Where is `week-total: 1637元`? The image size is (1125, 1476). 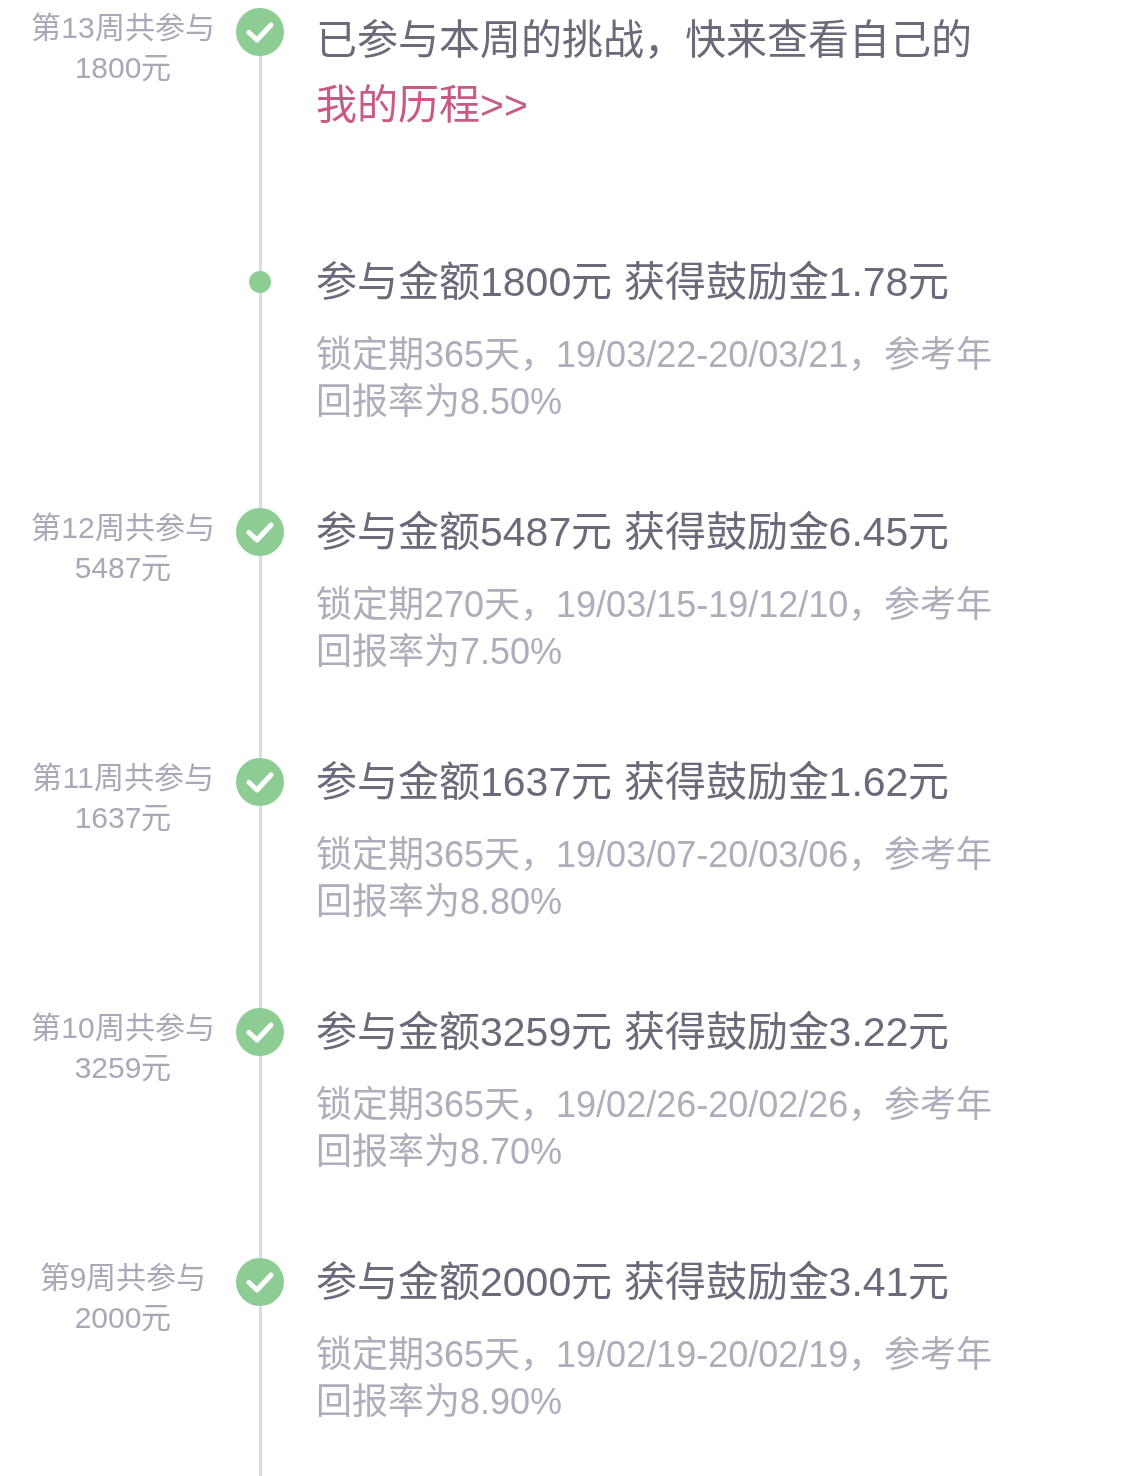
week-total: 1637元 is located at coordinates (123, 818).